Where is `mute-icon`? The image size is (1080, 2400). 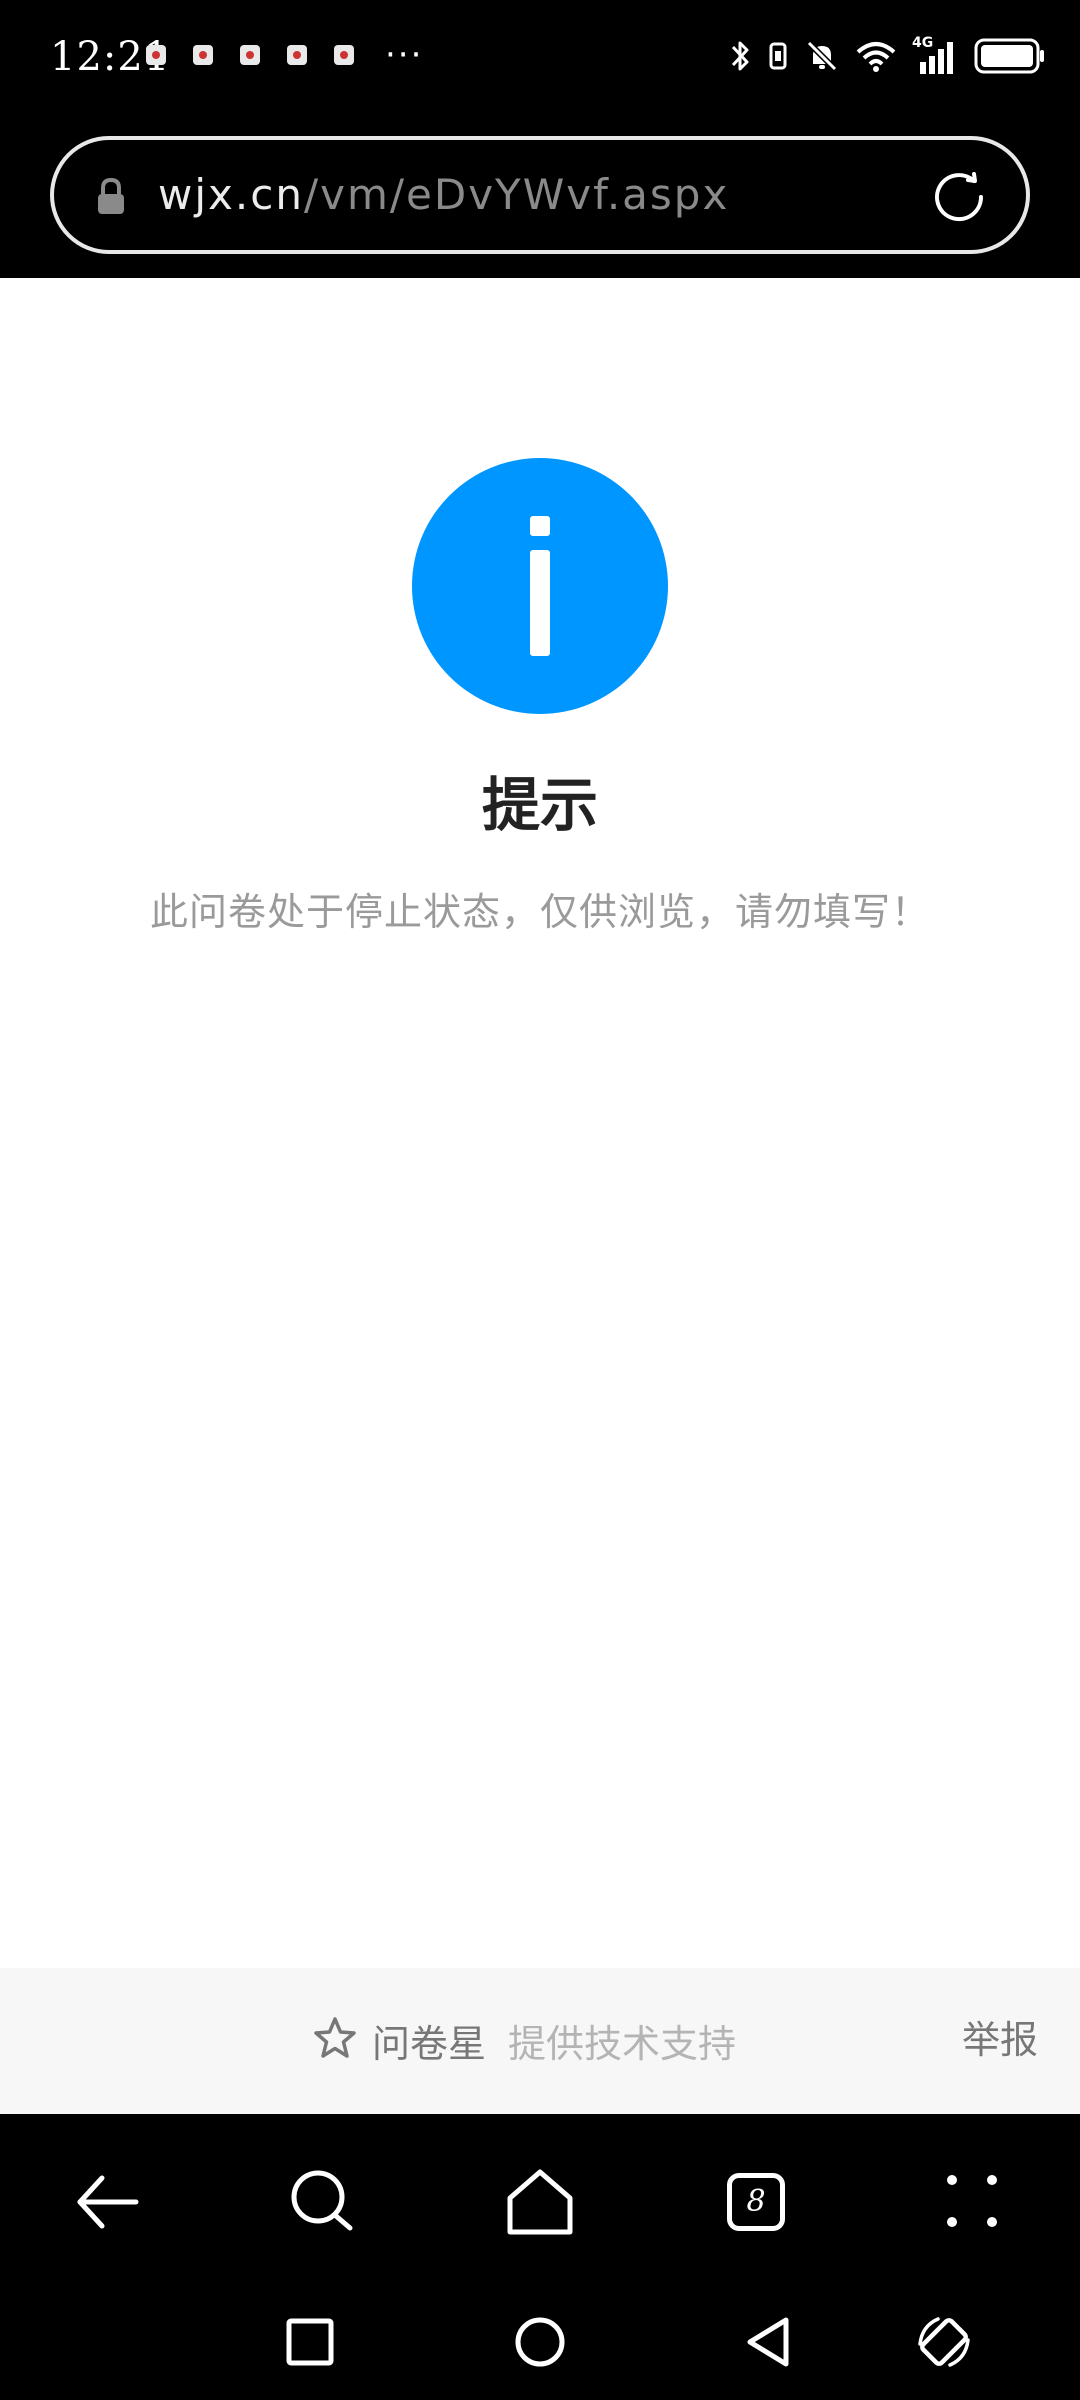 mute-icon is located at coordinates (822, 56).